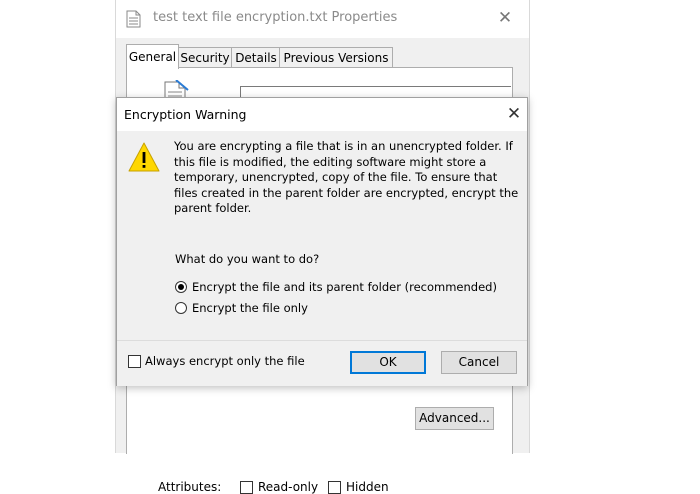 This screenshot has width=700, height=494. Describe the element at coordinates (133, 19) in the screenshot. I see `text-file-icon` at that location.